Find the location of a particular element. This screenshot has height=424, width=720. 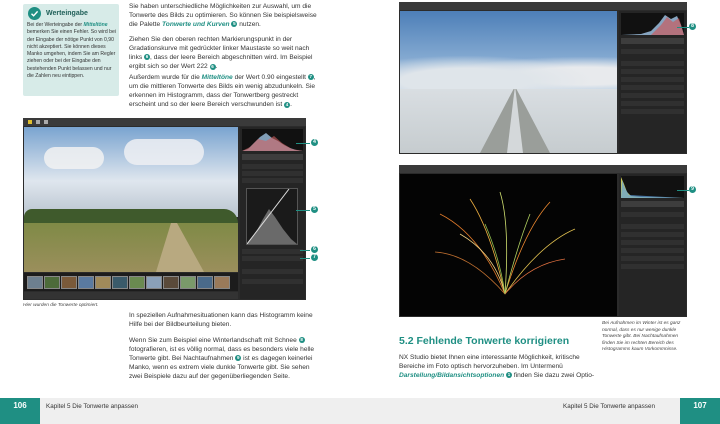

status-bar is located at coordinates (131, 295).